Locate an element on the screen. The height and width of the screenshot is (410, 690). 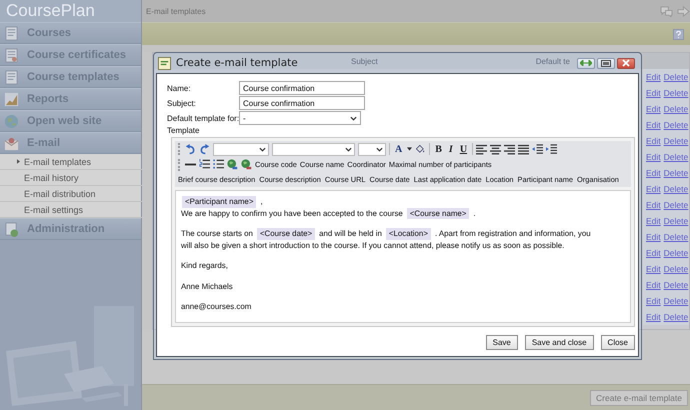
close-icon is located at coordinates (626, 63).